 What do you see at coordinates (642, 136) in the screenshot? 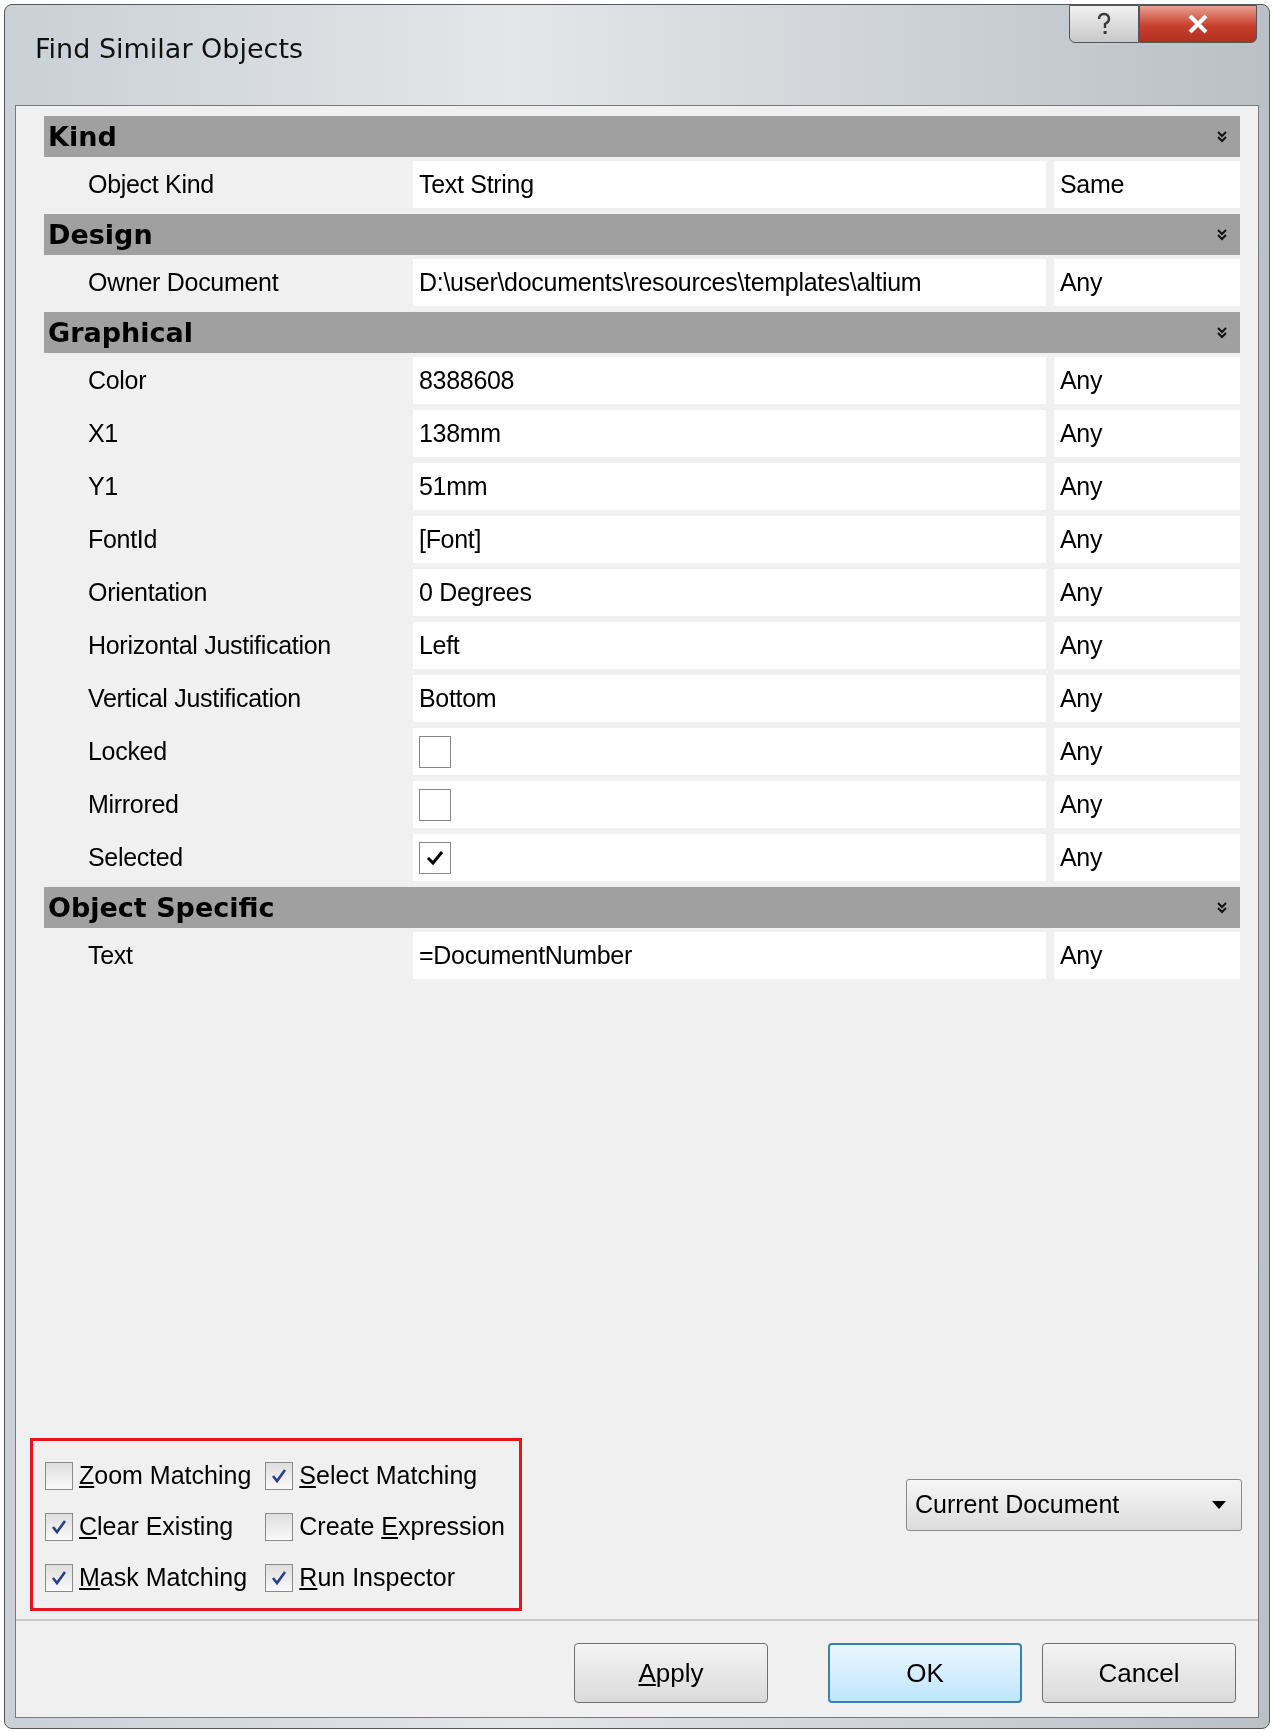
I see `section-header: Kind` at bounding box center [642, 136].